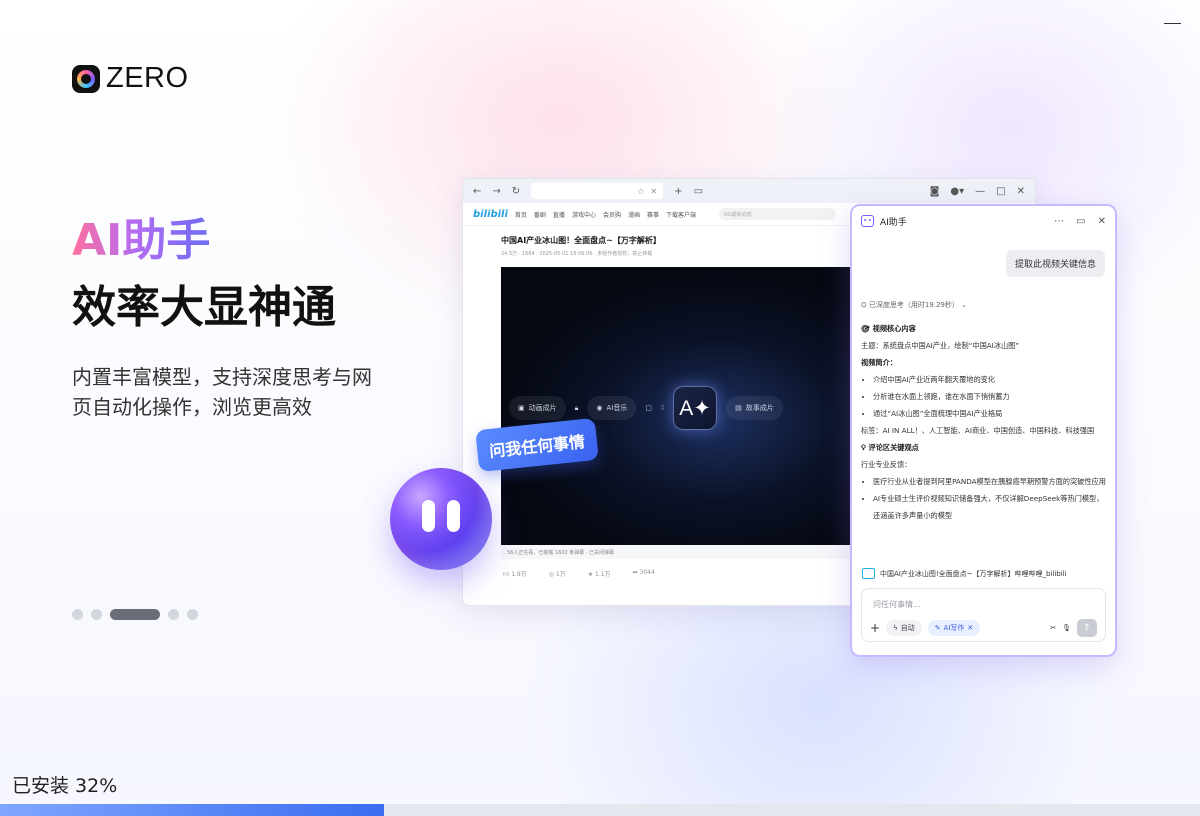 The width and height of the screenshot is (1200, 816). I want to click on nav-item: 赛事, so click(652, 215).